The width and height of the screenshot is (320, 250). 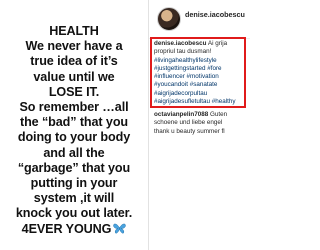 What do you see at coordinates (74, 122) in the screenshot?
I see `quote-line: the “bad” that you` at bounding box center [74, 122].